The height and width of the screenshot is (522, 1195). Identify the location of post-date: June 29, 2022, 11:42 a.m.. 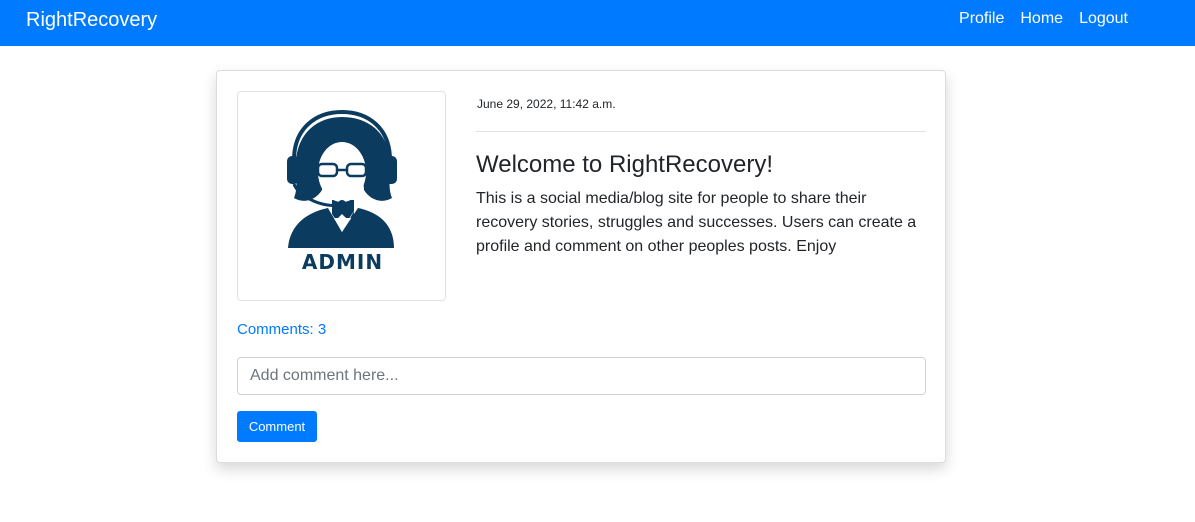
(546, 104).